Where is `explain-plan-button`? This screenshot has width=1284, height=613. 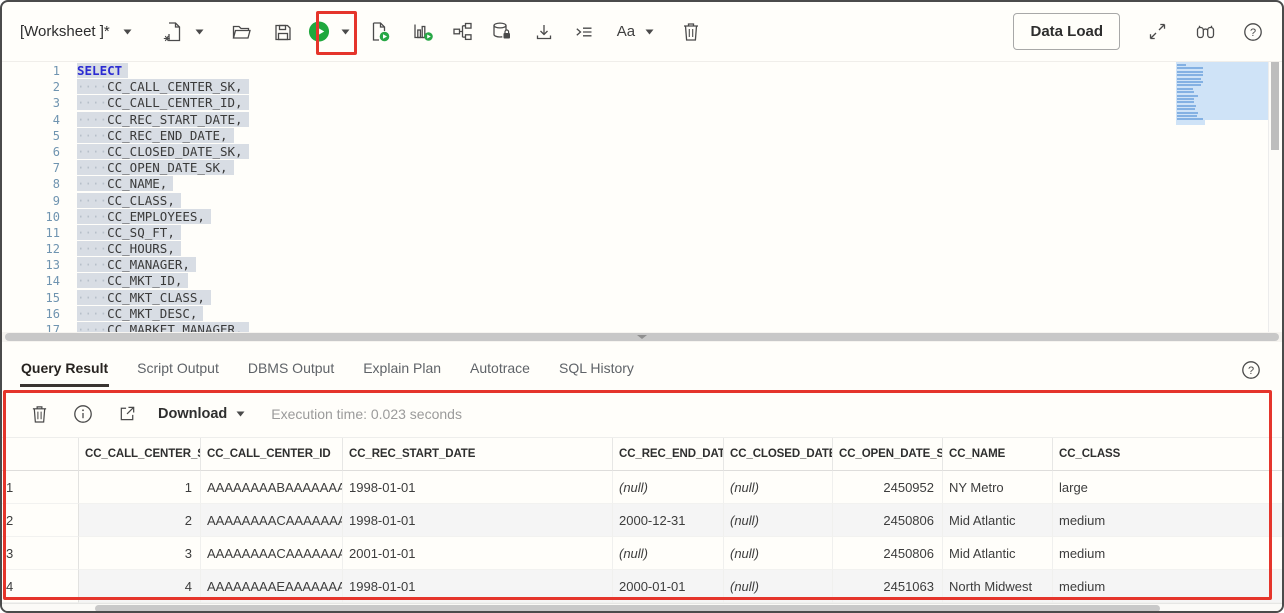 explain-plan-button is located at coordinates (463, 32).